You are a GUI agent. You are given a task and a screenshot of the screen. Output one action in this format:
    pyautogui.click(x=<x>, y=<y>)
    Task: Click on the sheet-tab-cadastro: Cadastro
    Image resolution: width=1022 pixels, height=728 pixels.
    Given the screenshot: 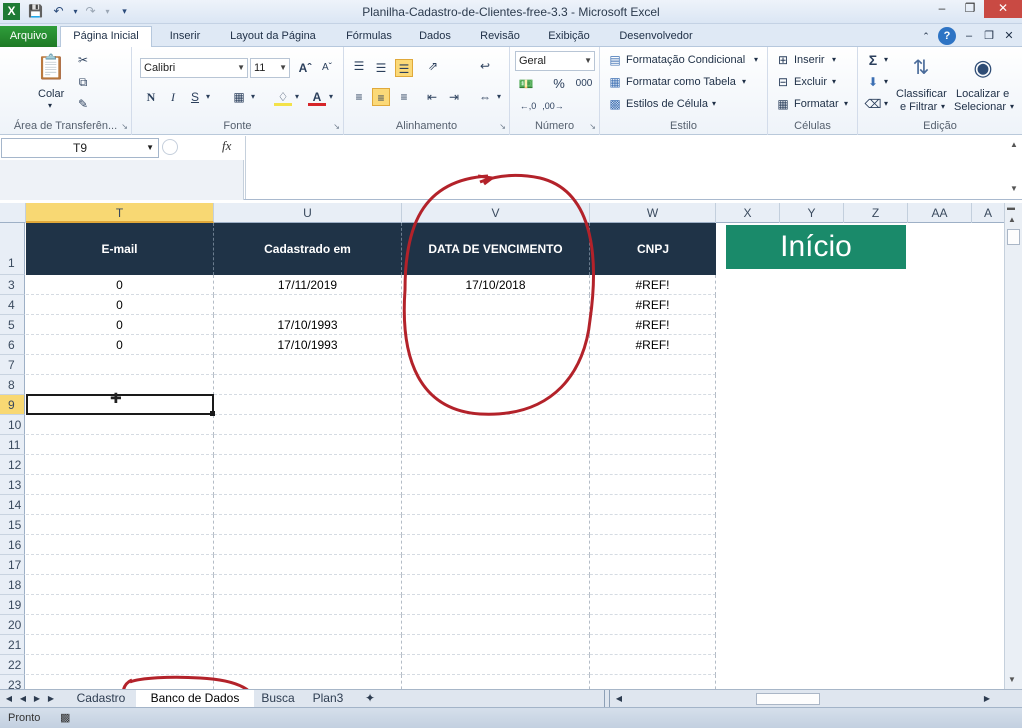 What is the action you would take?
    pyautogui.click(x=101, y=699)
    